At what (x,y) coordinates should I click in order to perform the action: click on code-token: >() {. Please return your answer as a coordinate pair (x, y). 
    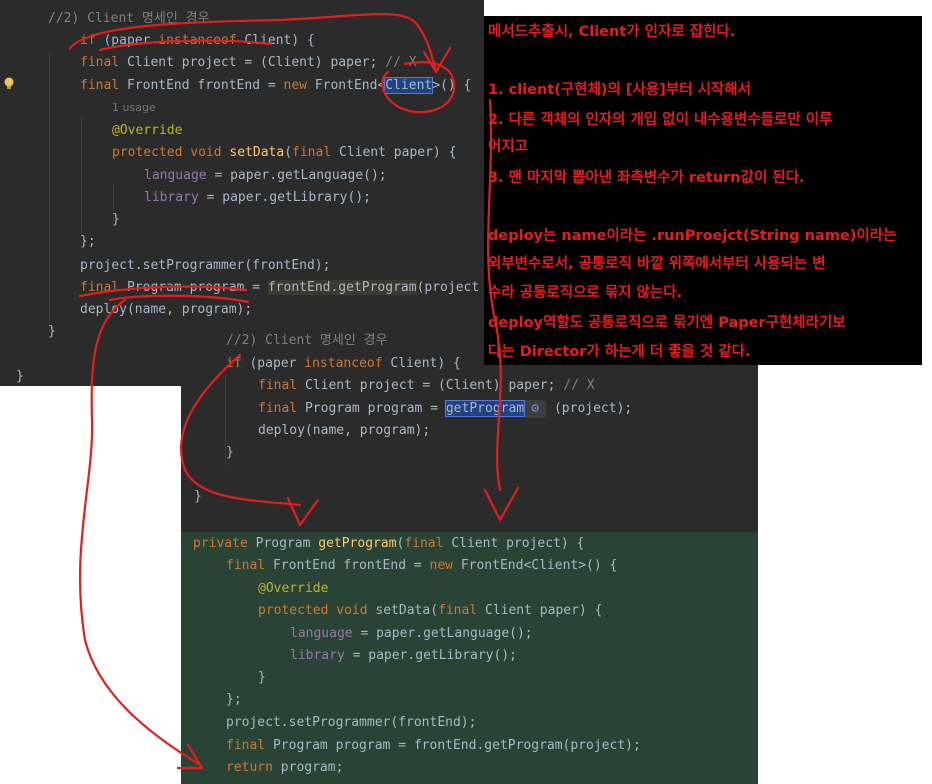
    Looking at the image, I should click on (452, 85).